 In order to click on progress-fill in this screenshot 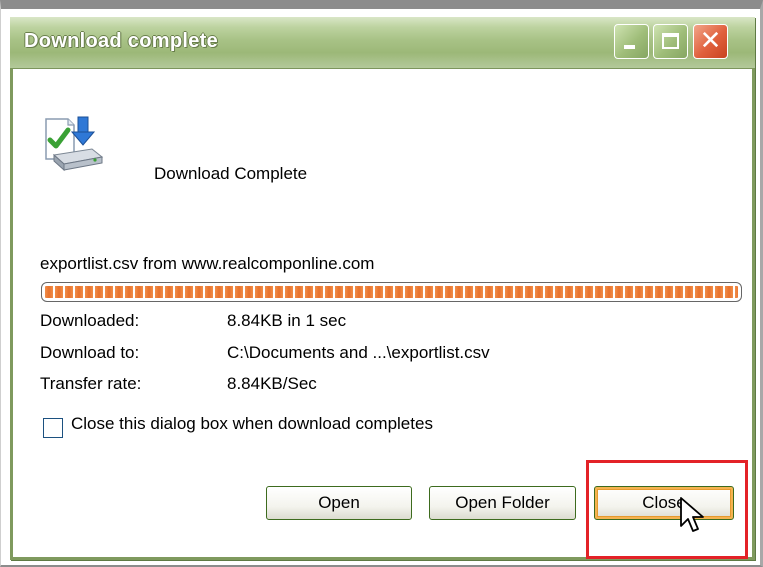, I will do `click(391, 292)`.